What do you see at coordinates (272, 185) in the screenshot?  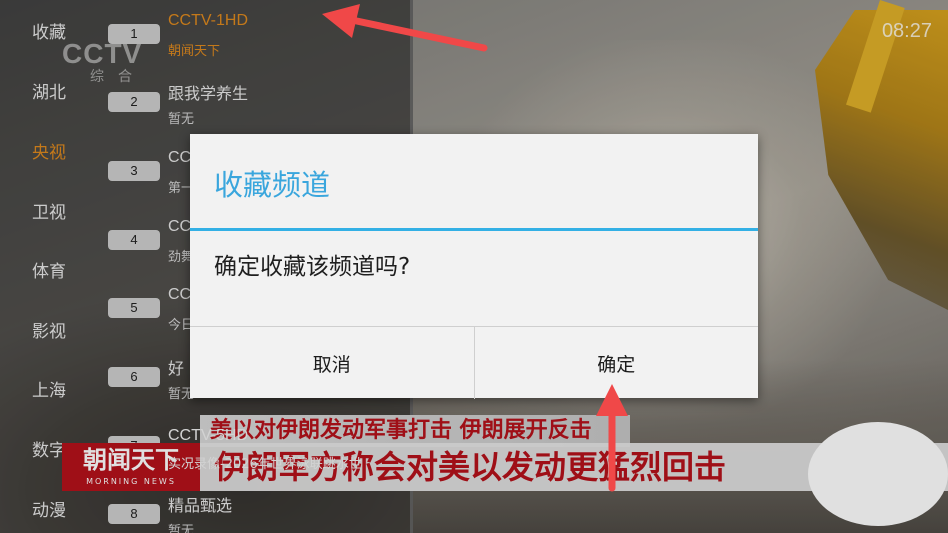 I see `dialog-title: 收藏频道` at bounding box center [272, 185].